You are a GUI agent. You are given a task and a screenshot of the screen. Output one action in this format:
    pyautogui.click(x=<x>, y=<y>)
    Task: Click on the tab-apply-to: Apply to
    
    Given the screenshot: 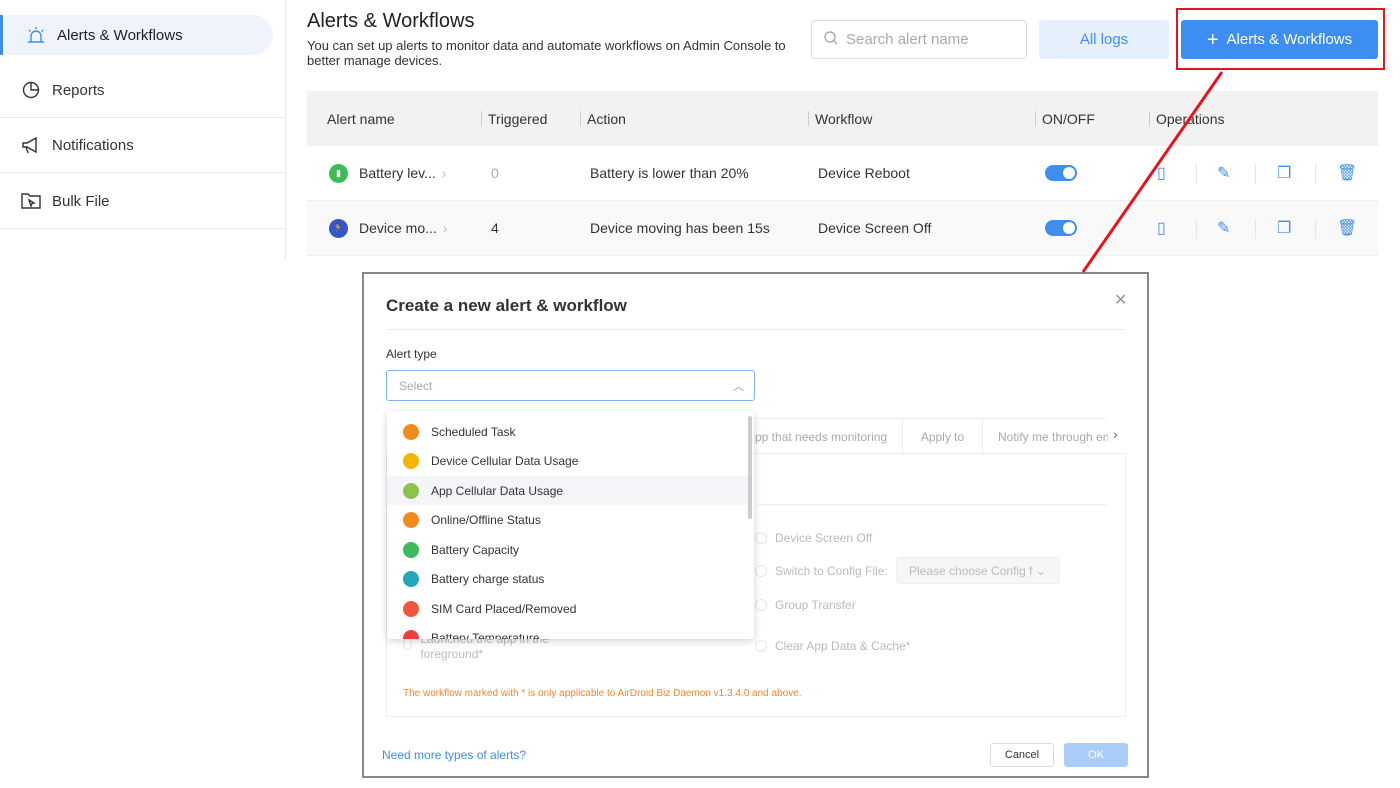 What is the action you would take?
    pyautogui.click(x=943, y=437)
    